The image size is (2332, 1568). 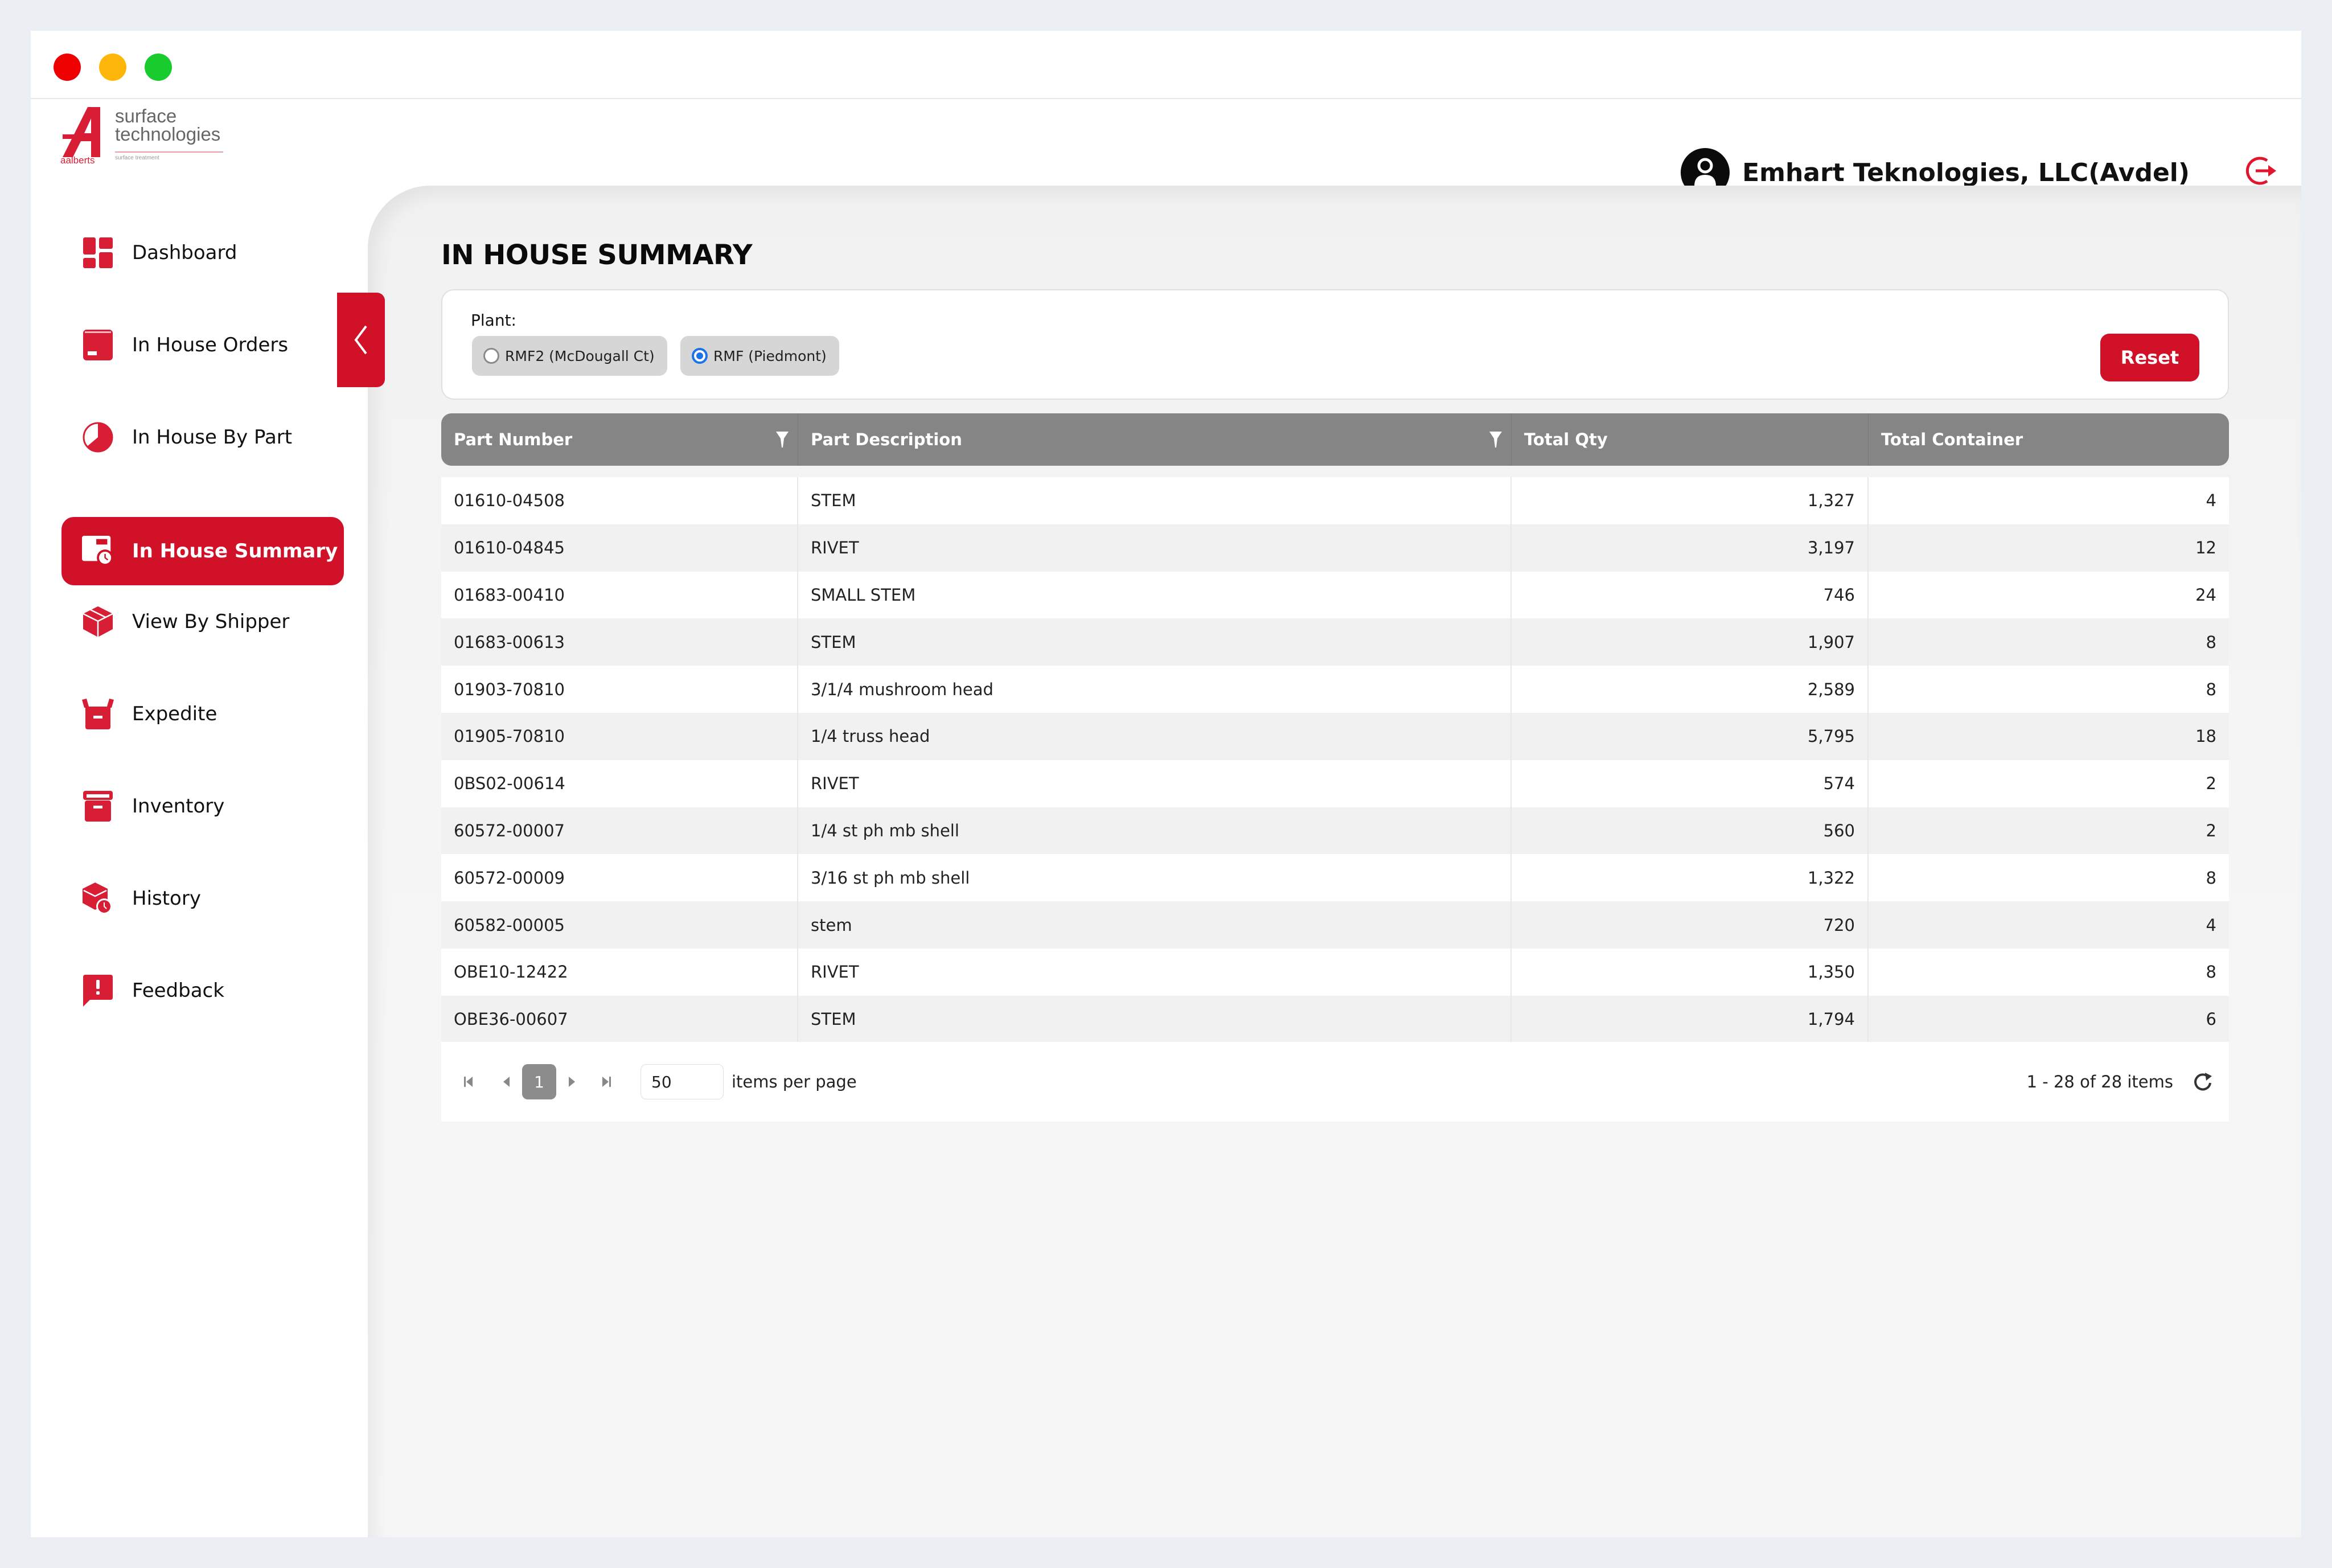 What do you see at coordinates (1335, 925) in the screenshot?
I see `table-row: 60582-00005 stem 720 4` at bounding box center [1335, 925].